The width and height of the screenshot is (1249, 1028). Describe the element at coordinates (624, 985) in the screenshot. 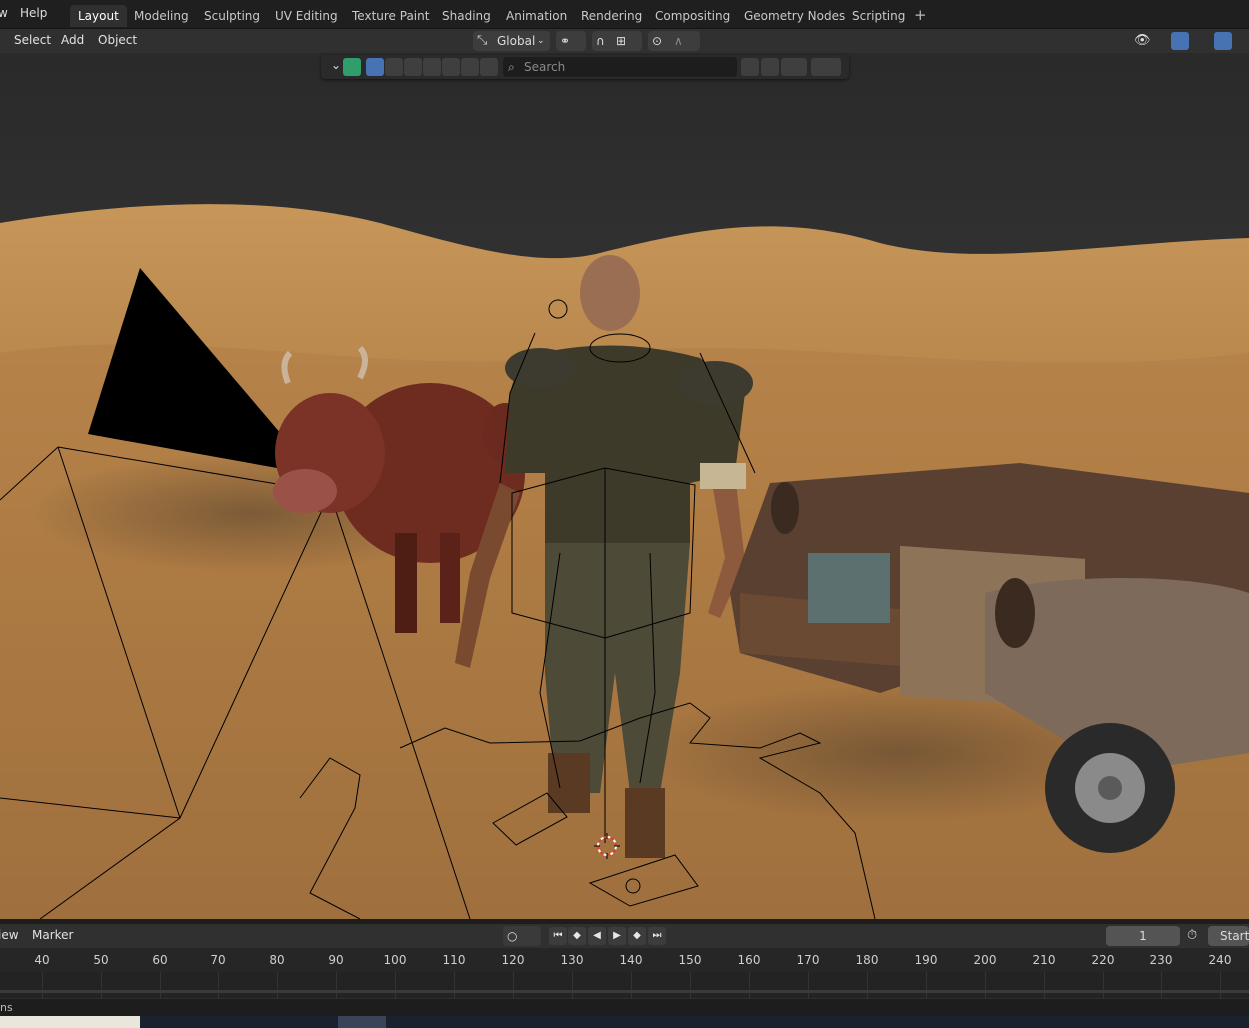

I see `timeline-track` at that location.